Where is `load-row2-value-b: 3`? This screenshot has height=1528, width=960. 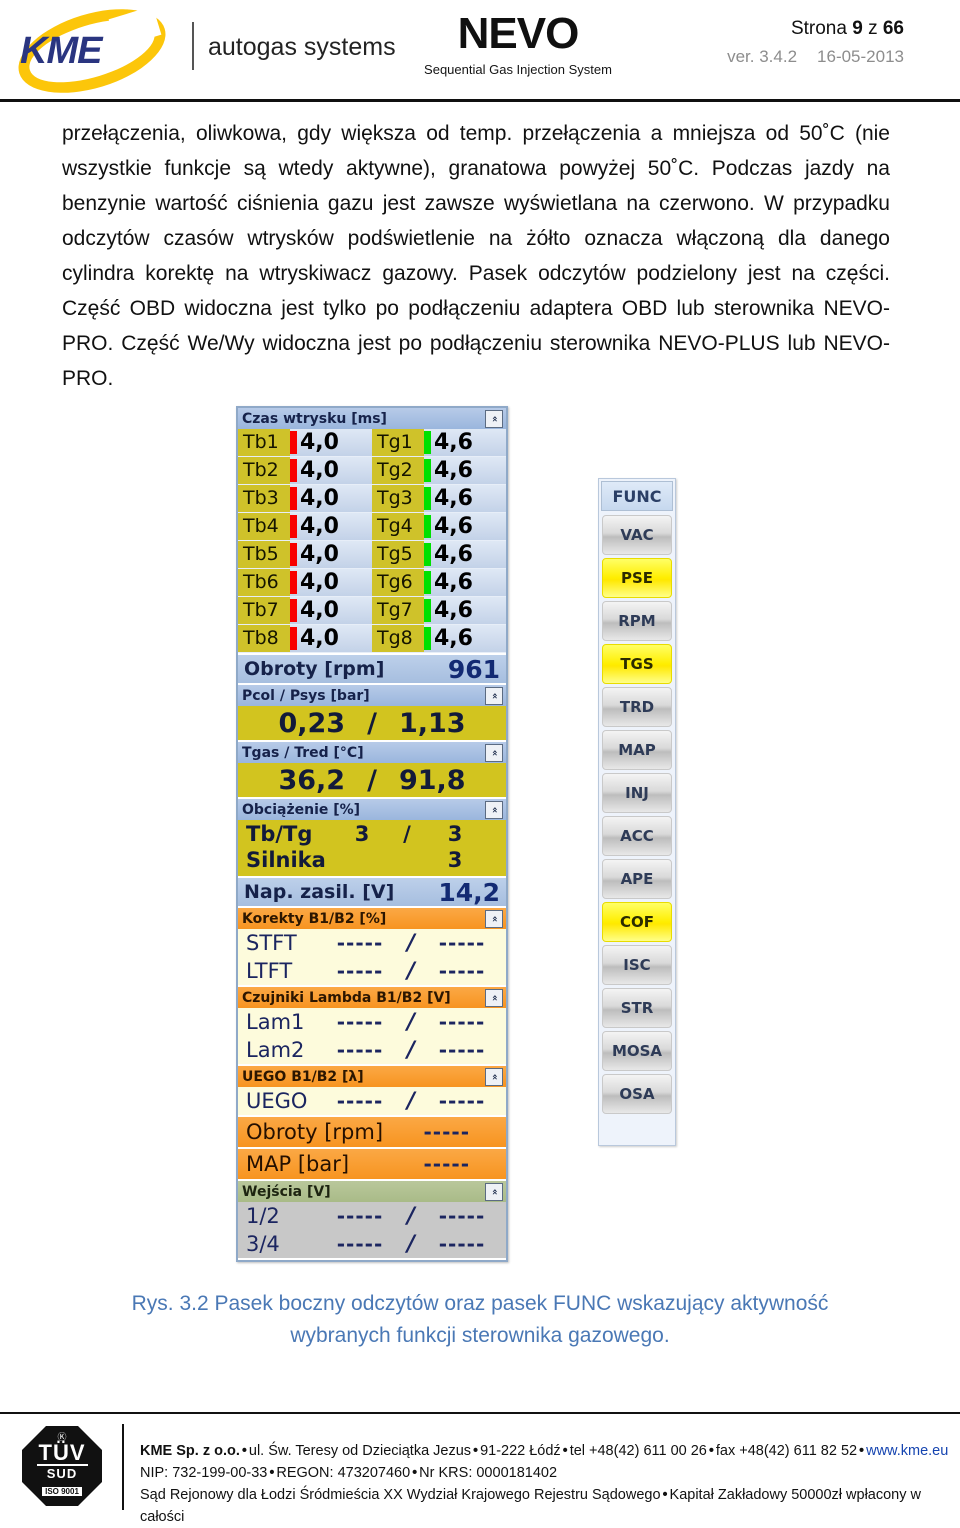
load-row2-value-b: 3 is located at coordinates (455, 860).